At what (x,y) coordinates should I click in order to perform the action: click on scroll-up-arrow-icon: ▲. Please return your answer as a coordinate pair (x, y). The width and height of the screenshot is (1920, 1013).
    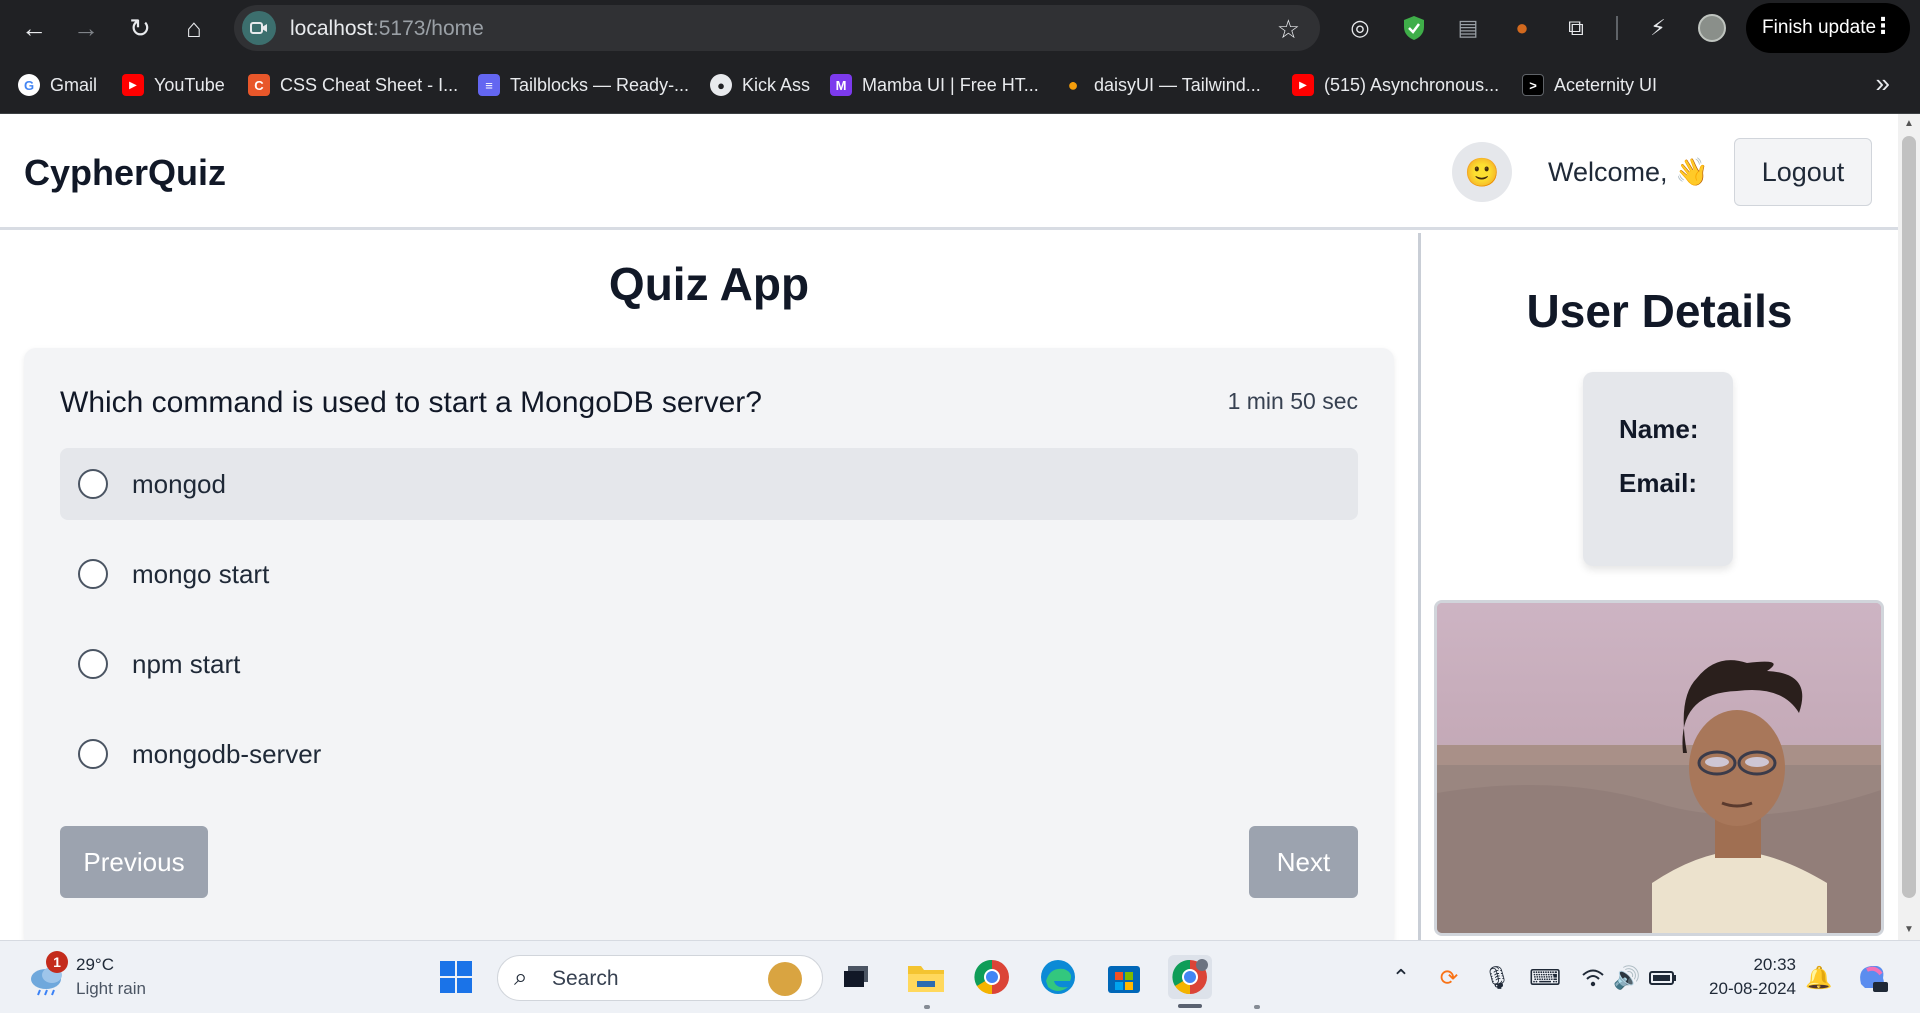
    Looking at the image, I should click on (1909, 124).